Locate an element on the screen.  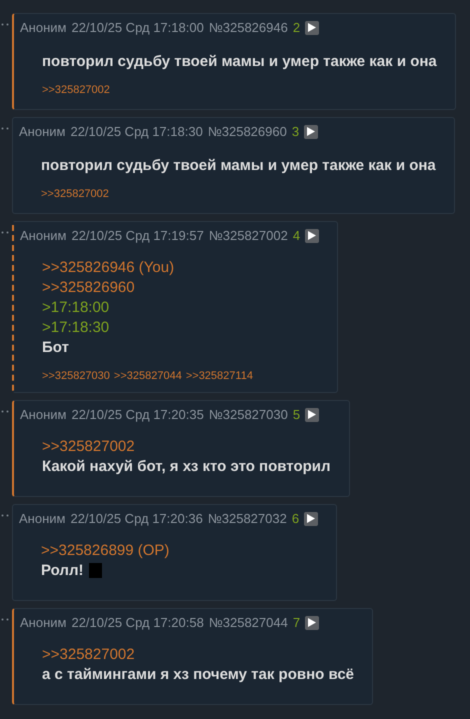
post-date: 22/10/25 Срд 17:20:35 is located at coordinates (137, 414).